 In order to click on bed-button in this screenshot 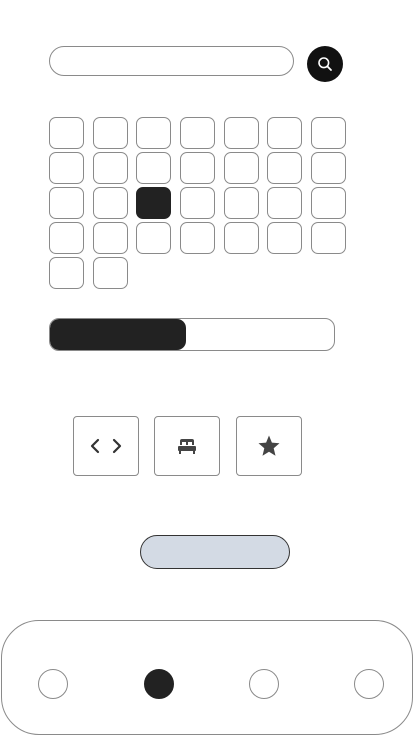, I will do `click(187, 446)`.